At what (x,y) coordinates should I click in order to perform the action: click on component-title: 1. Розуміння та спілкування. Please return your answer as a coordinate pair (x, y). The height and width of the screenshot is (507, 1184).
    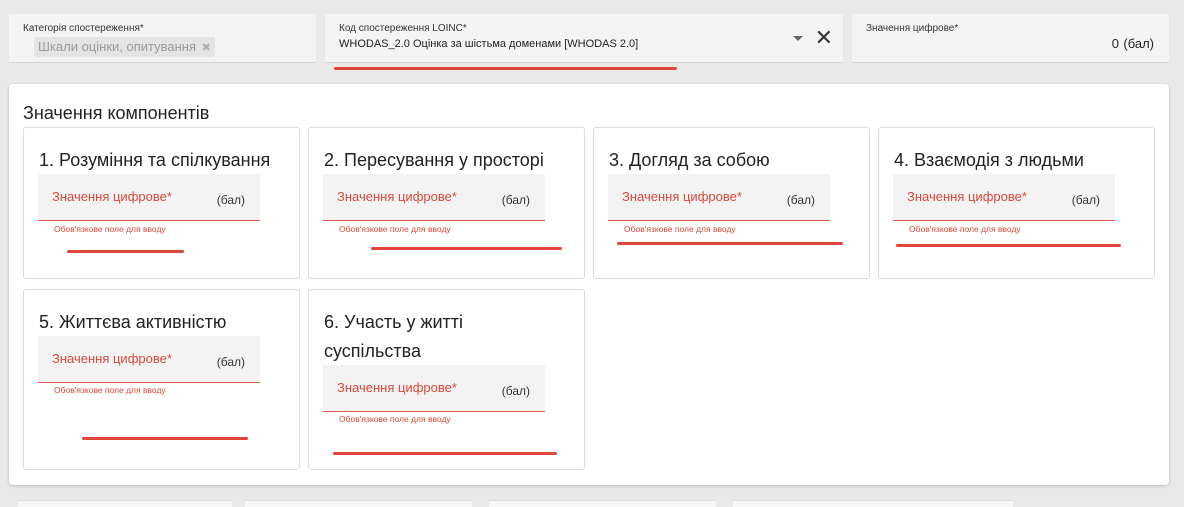
    Looking at the image, I should click on (155, 160).